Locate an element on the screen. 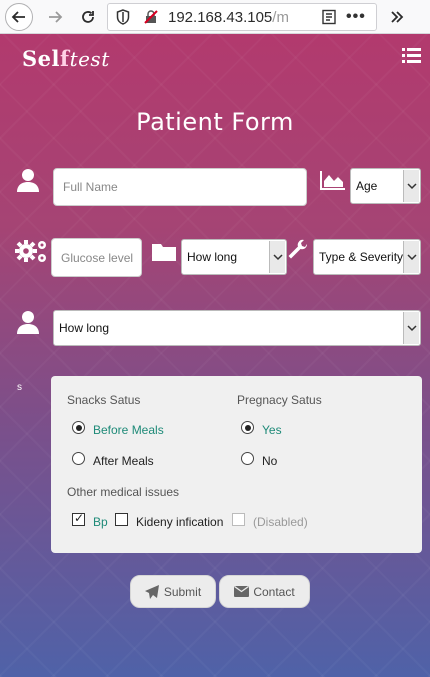 Image resolution: width=430 pixels, height=677 pixels. insecure-lock-icon is located at coordinates (151, 17).